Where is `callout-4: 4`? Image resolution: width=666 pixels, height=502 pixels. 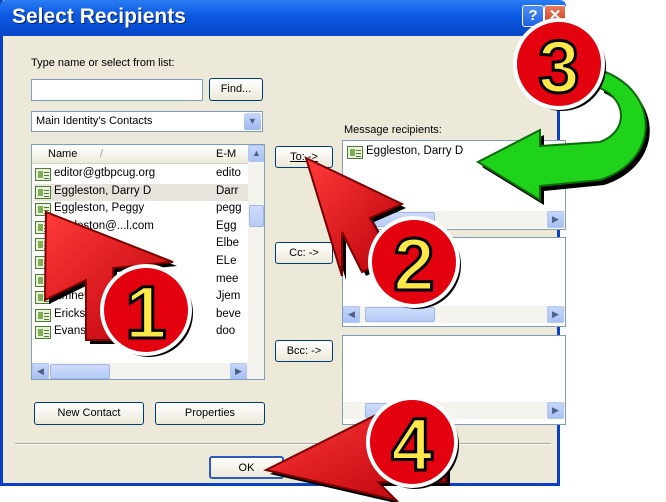
callout-4: 4 is located at coordinates (412, 442).